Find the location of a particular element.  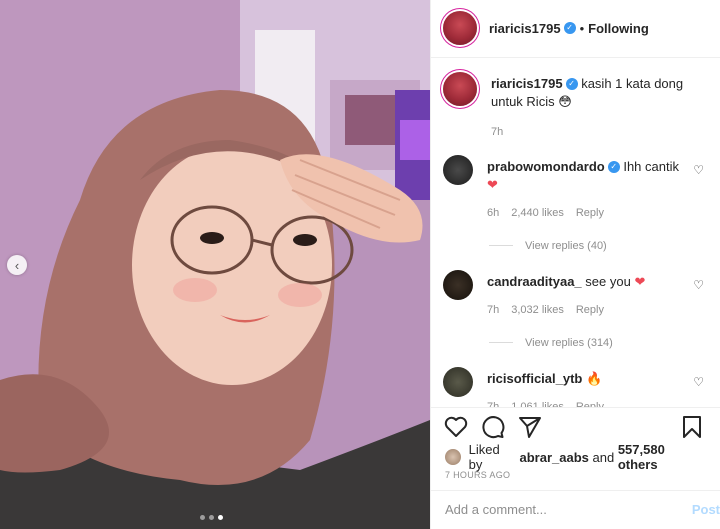

caption-emoji: 😳 is located at coordinates (565, 101).